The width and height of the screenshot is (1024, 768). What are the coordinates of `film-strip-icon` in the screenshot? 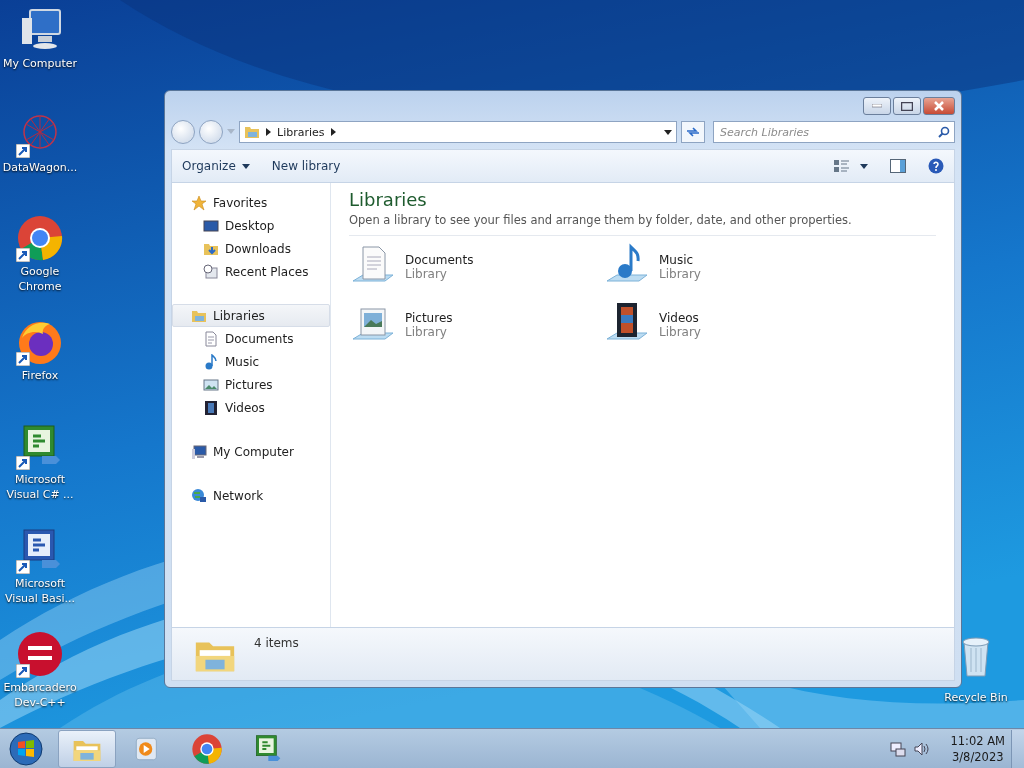 It's located at (211, 407).